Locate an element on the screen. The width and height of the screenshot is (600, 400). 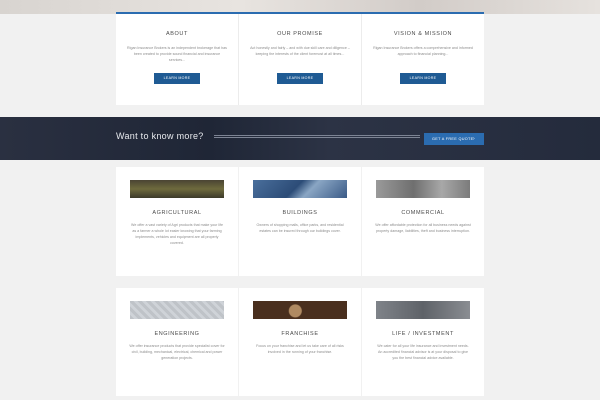
buildings-photo is located at coordinates (300, 189).